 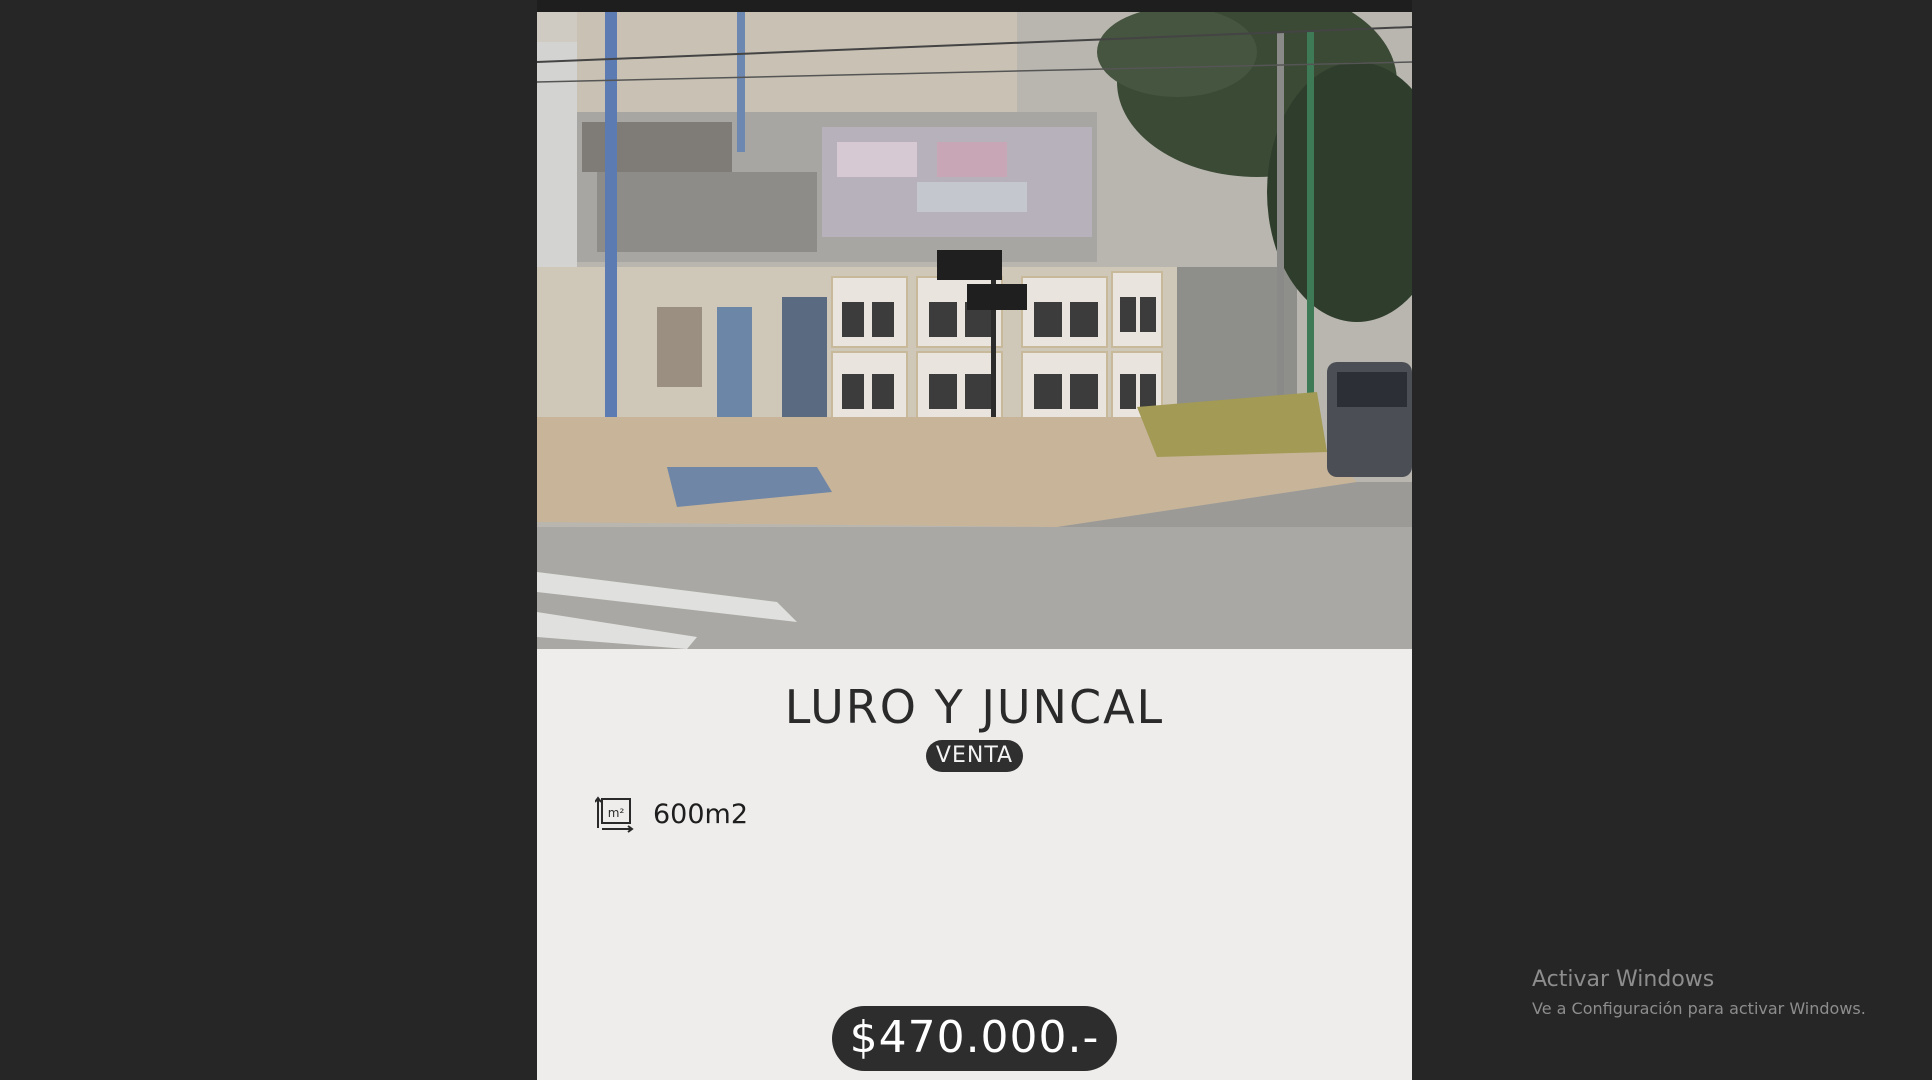 I want to click on property-title: LURO Y JUNCAL, so click(x=974, y=707).